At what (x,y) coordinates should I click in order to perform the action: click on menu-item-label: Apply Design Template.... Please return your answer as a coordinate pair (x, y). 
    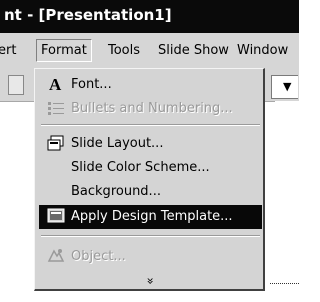
    Looking at the image, I should click on (152, 216).